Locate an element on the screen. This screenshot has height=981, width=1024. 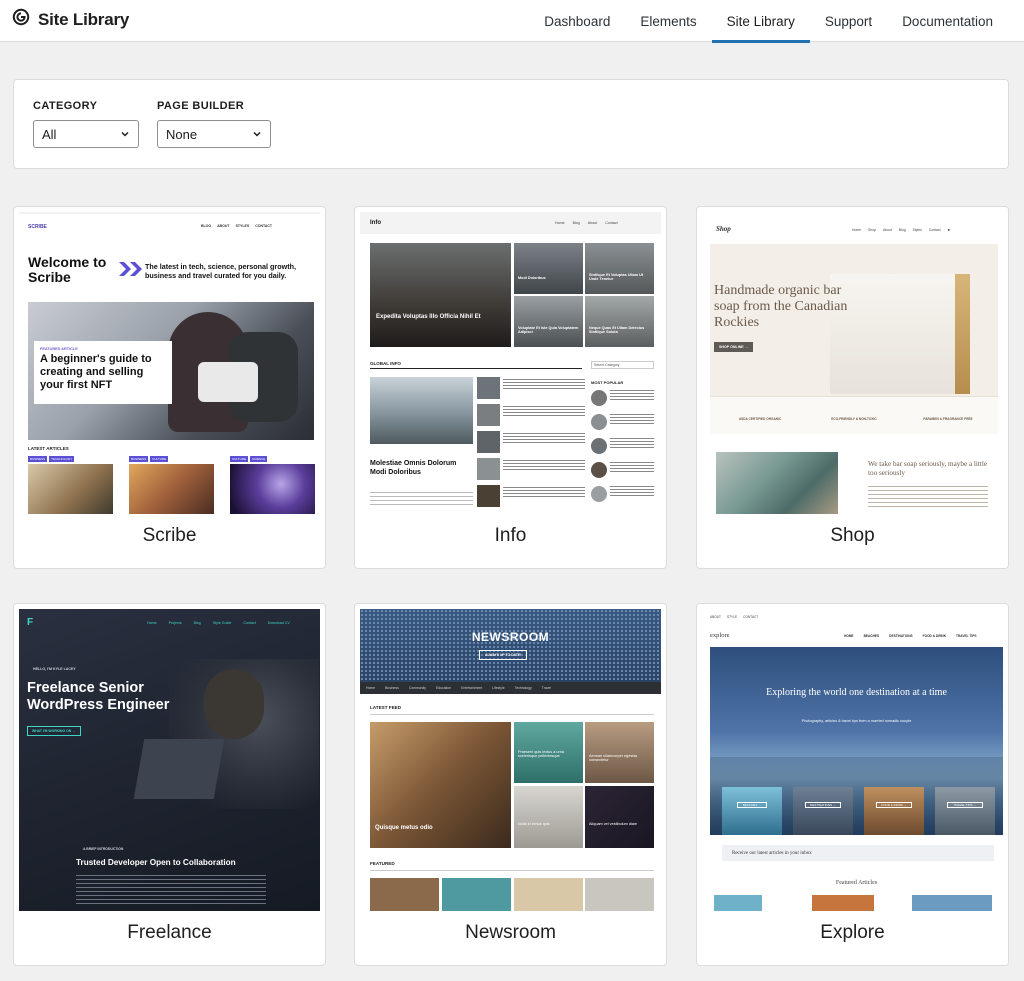
explore-tile-button: FOOD & DRINK → is located at coordinates (894, 805).